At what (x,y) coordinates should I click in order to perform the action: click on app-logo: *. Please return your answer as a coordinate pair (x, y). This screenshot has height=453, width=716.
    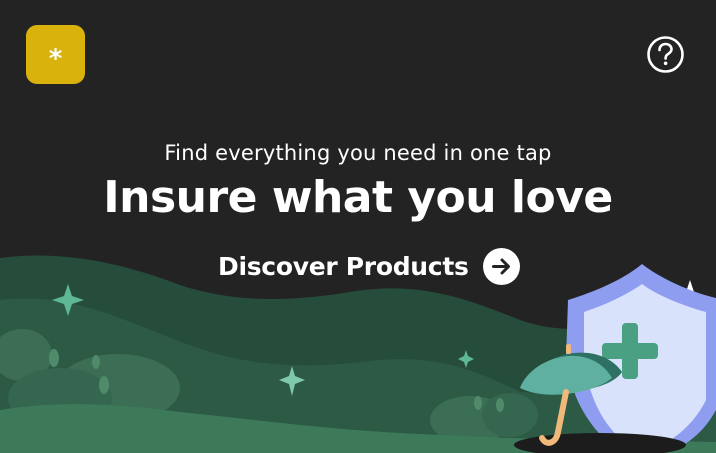
    Looking at the image, I should click on (55, 54).